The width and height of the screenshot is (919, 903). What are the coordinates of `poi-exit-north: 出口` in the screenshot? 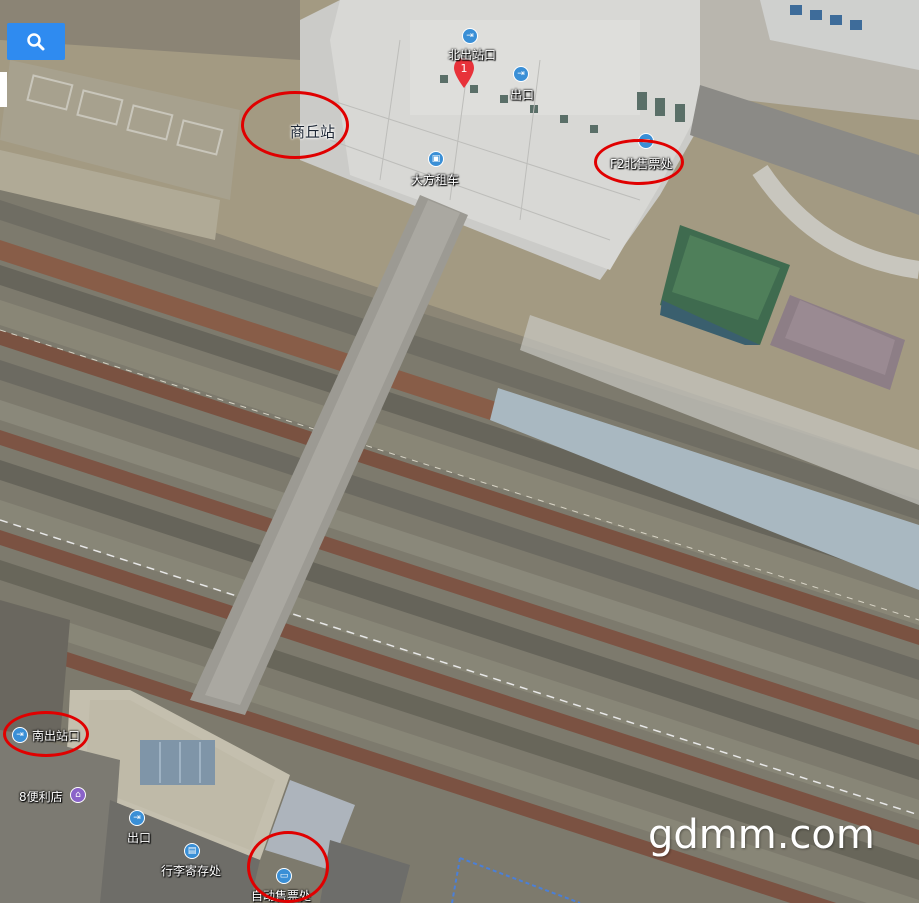 It's located at (522, 94).